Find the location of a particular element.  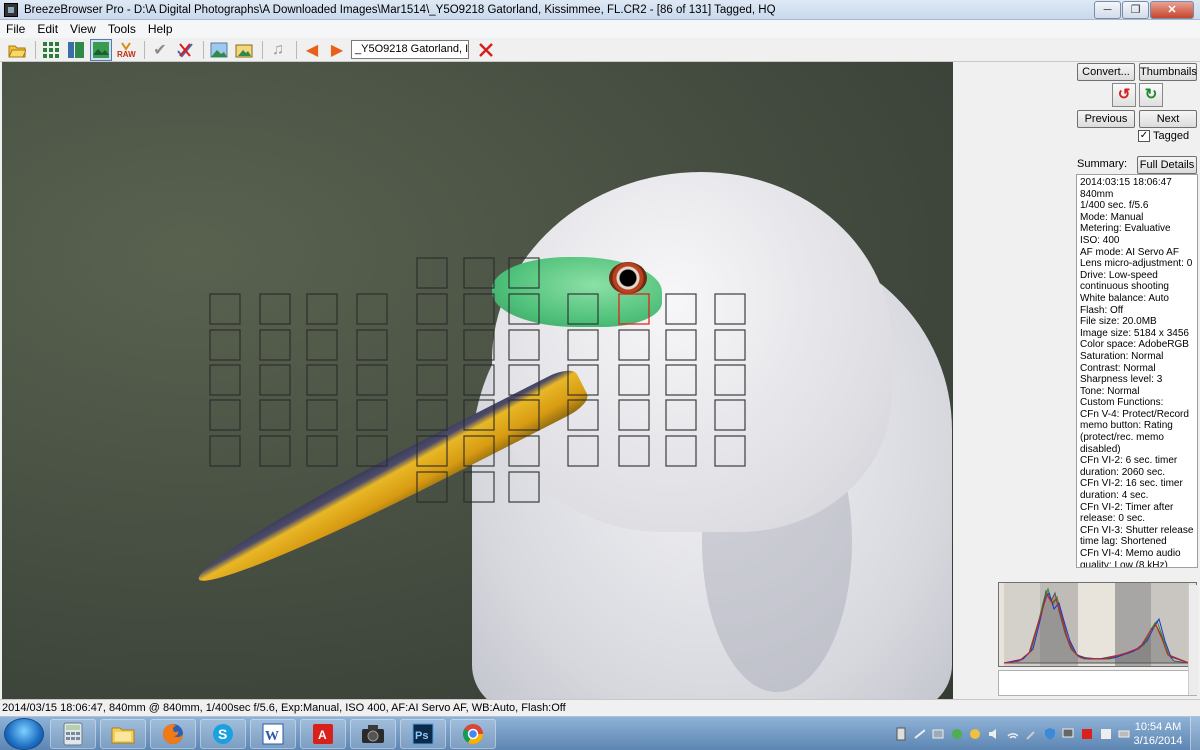

chrome-icon is located at coordinates (473, 734).